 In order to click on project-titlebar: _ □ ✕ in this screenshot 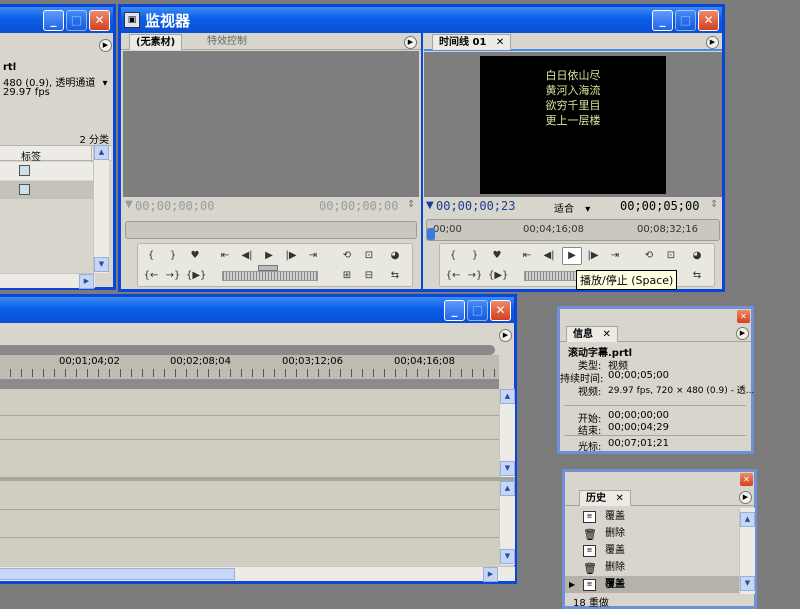, I will do `click(56, 20)`.